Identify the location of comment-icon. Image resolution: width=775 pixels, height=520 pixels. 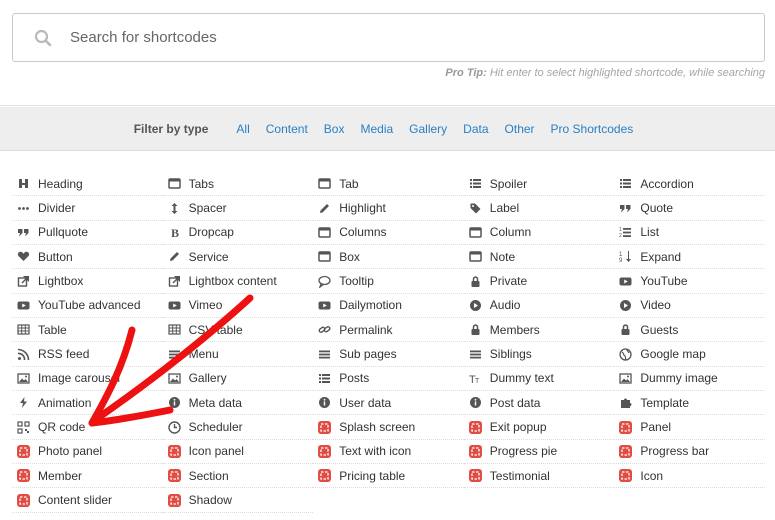
(324, 281).